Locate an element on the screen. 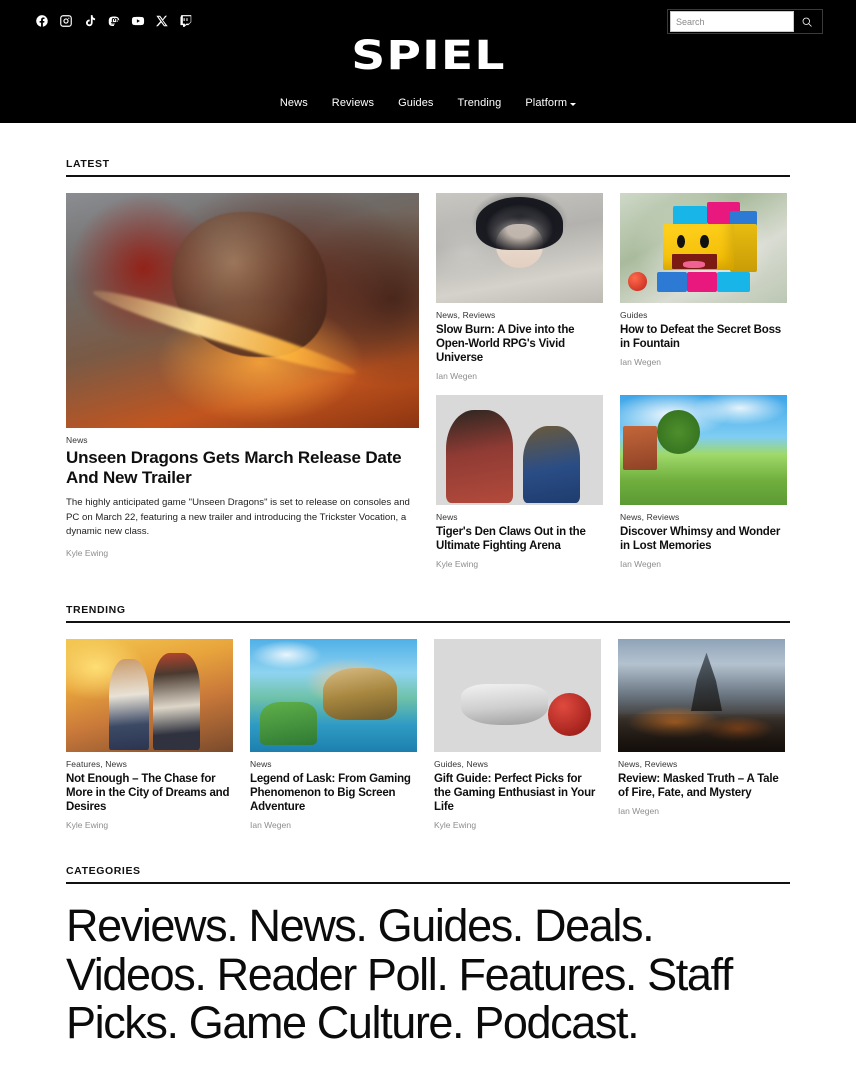 The height and width of the screenshot is (1084, 856). section-title: CATEGORIES is located at coordinates (103, 871).